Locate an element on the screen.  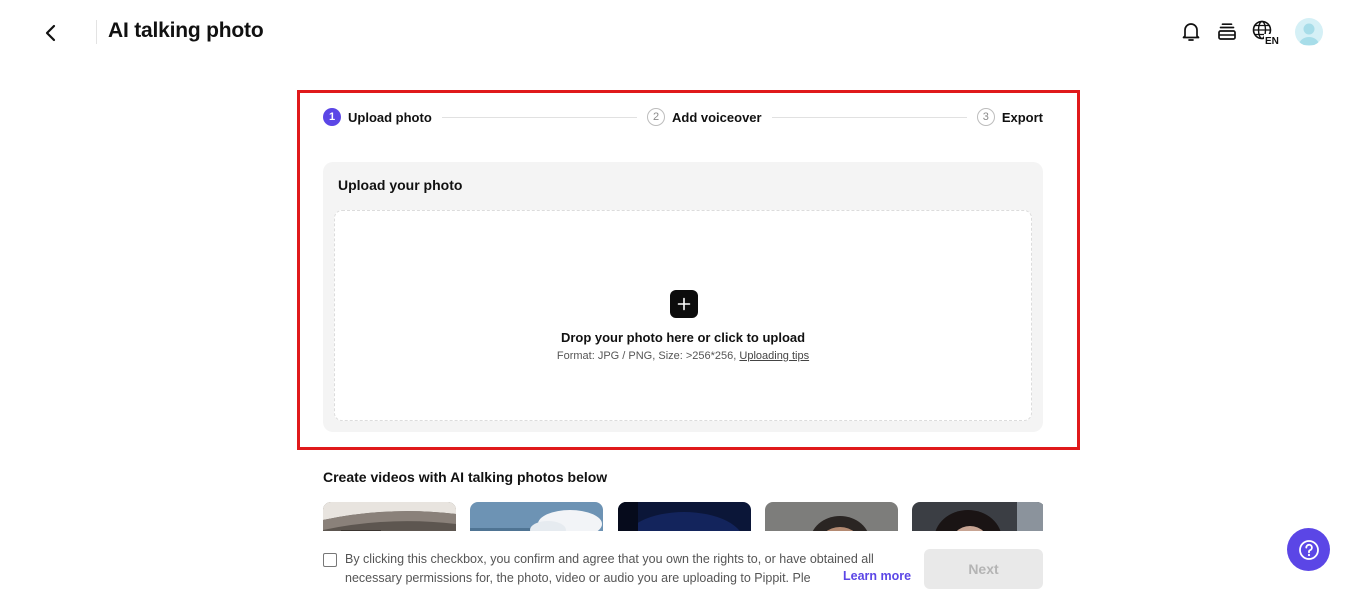
language-badge: EN is located at coordinates (1272, 40).